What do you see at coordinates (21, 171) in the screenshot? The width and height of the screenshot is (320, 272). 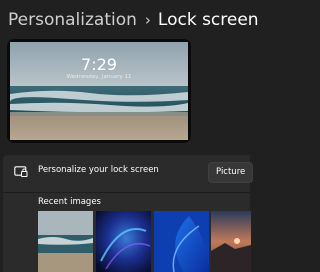 I see `lock-screen-icon` at bounding box center [21, 171].